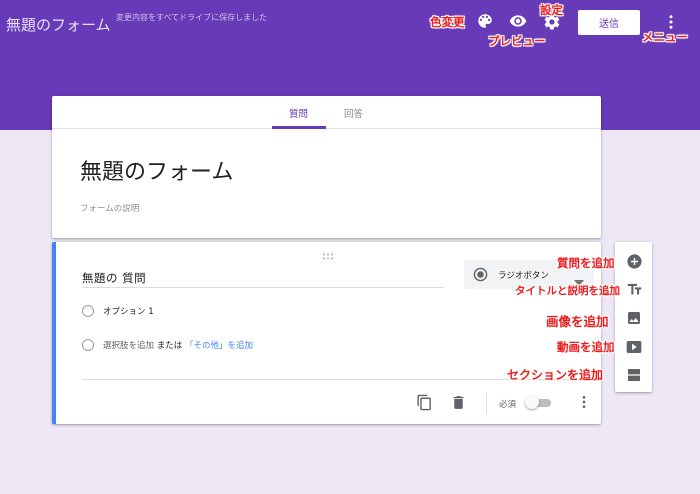 The width and height of the screenshot is (700, 494). Describe the element at coordinates (577, 321) in the screenshot. I see `annotation-add-image: 画像を追加` at that location.